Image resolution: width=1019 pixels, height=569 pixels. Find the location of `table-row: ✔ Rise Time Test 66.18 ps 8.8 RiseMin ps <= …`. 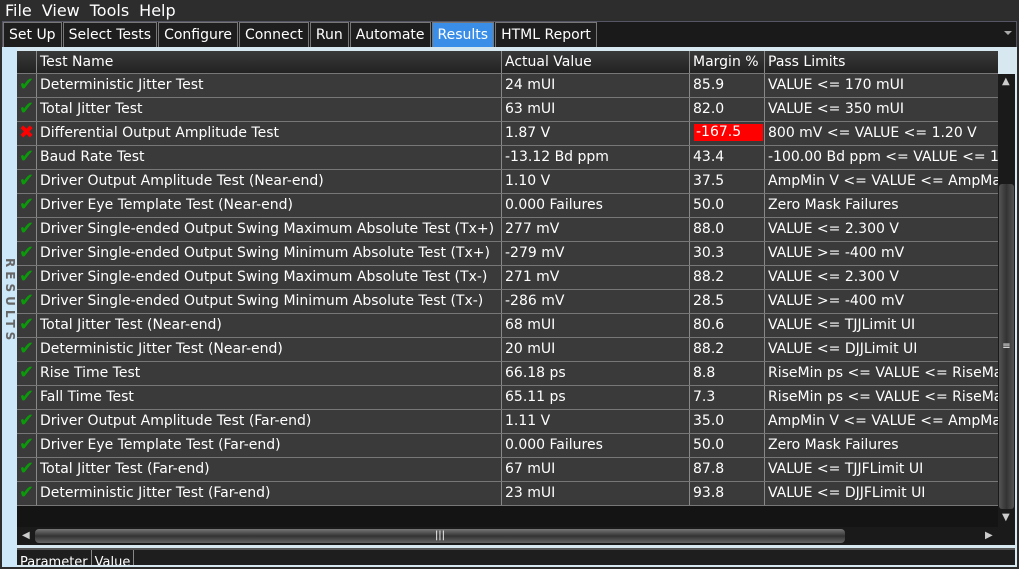

table-row: ✔ Rise Time Test 66.18 ps 8.8 RiseMin ps <= … is located at coordinates (507, 374).